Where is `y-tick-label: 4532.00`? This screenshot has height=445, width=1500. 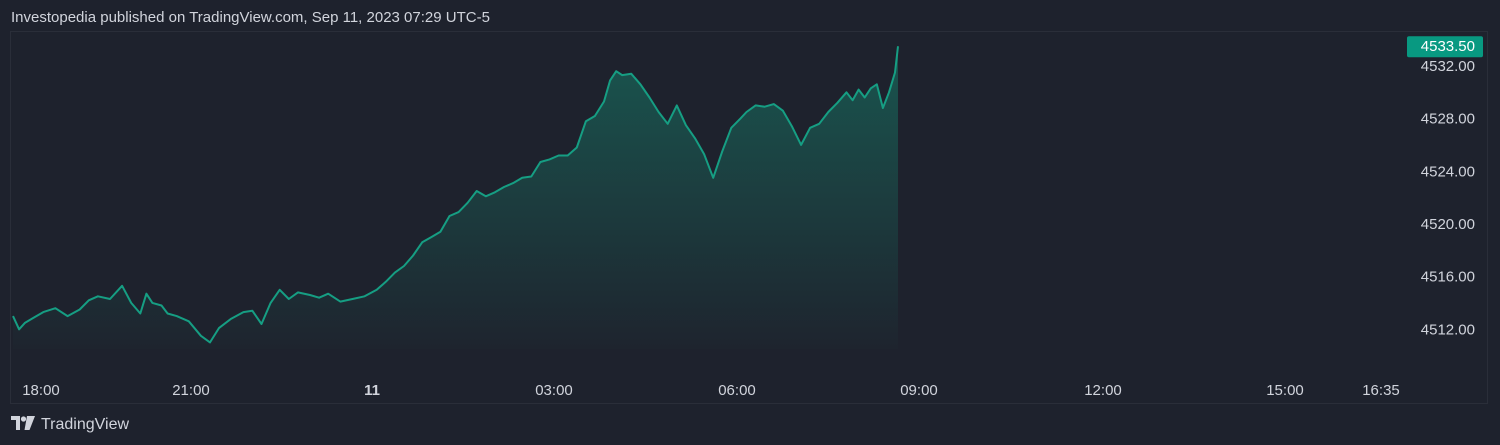 y-tick-label: 4532.00 is located at coordinates (1448, 66).